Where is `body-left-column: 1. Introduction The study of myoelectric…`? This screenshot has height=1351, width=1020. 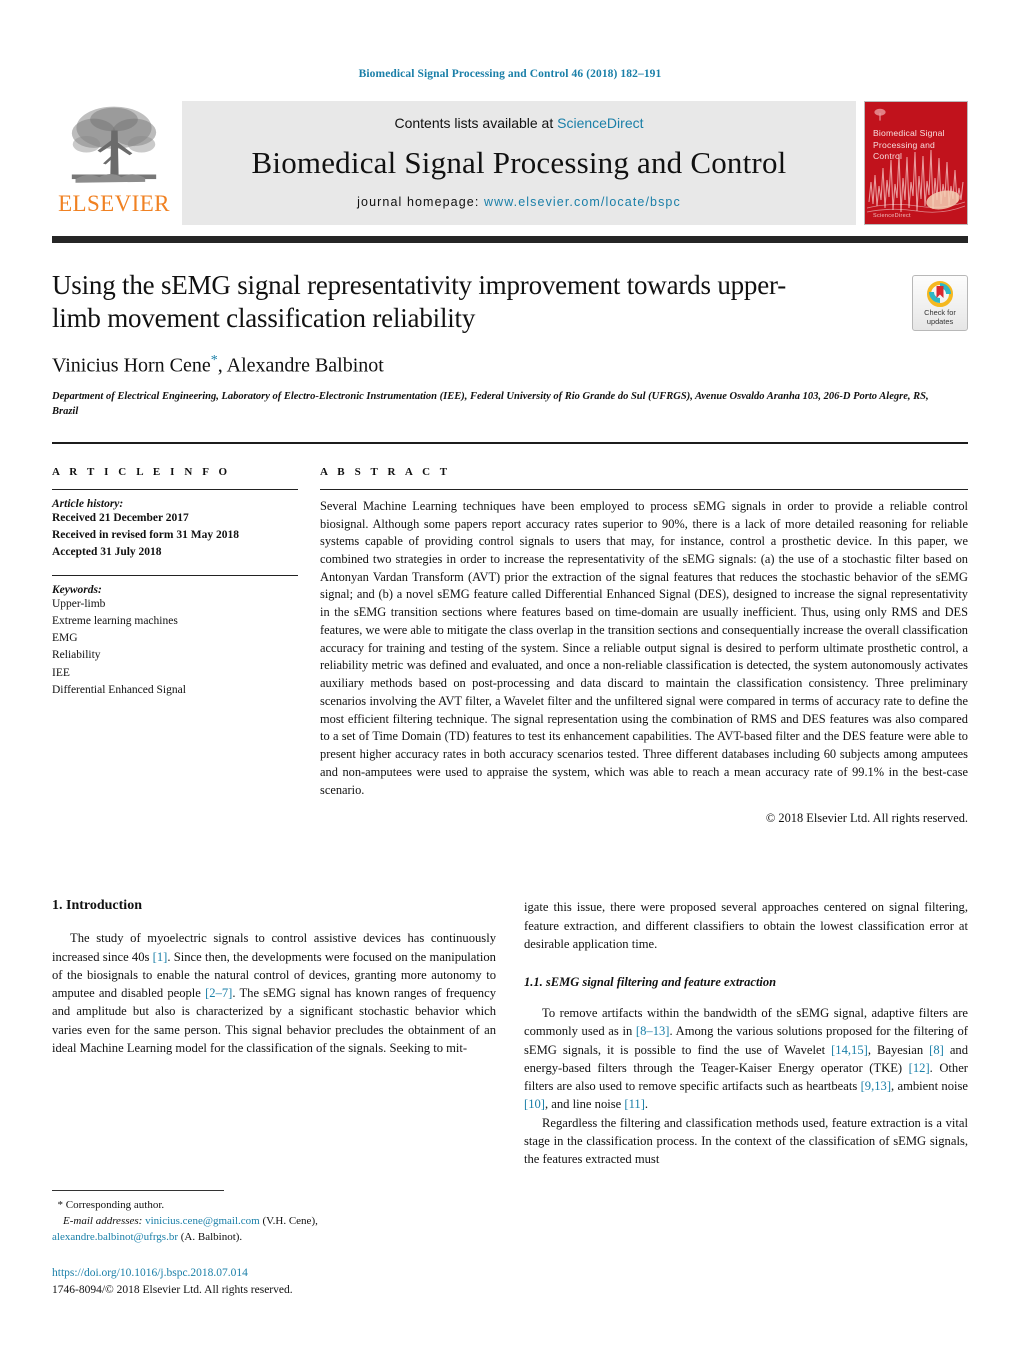 body-left-column: 1. Introduction The study of myoelectric… is located at coordinates (274, 1033).